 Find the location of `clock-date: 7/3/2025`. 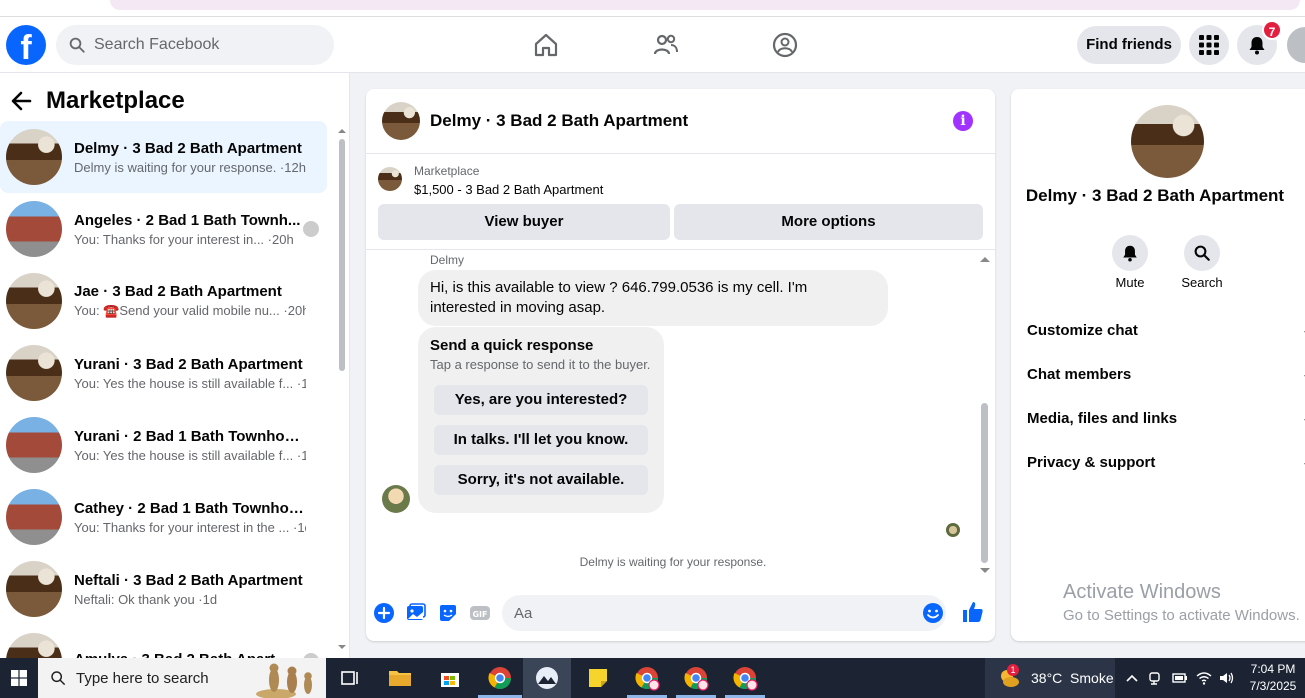

clock-date: 7/3/2025 is located at coordinates (1273, 686).